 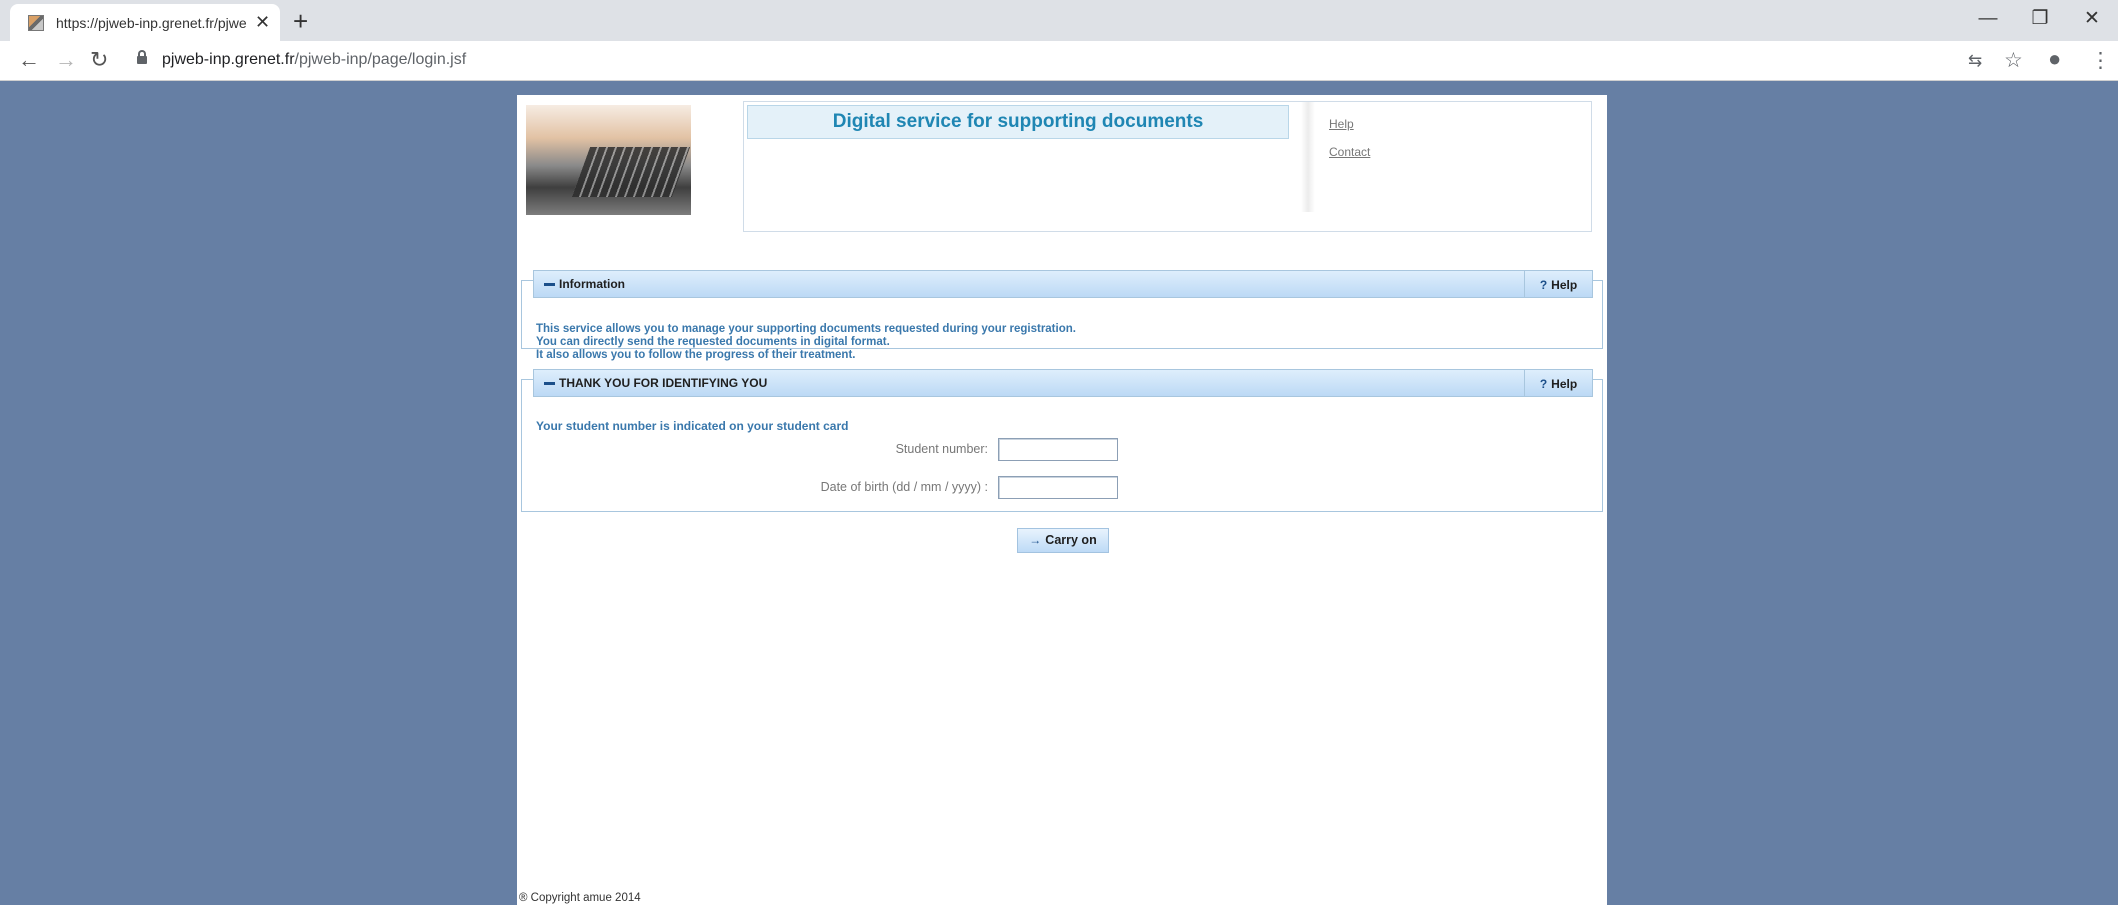 What do you see at coordinates (580, 898) in the screenshot?
I see `copyright-text: ® Copyright amue 2014` at bounding box center [580, 898].